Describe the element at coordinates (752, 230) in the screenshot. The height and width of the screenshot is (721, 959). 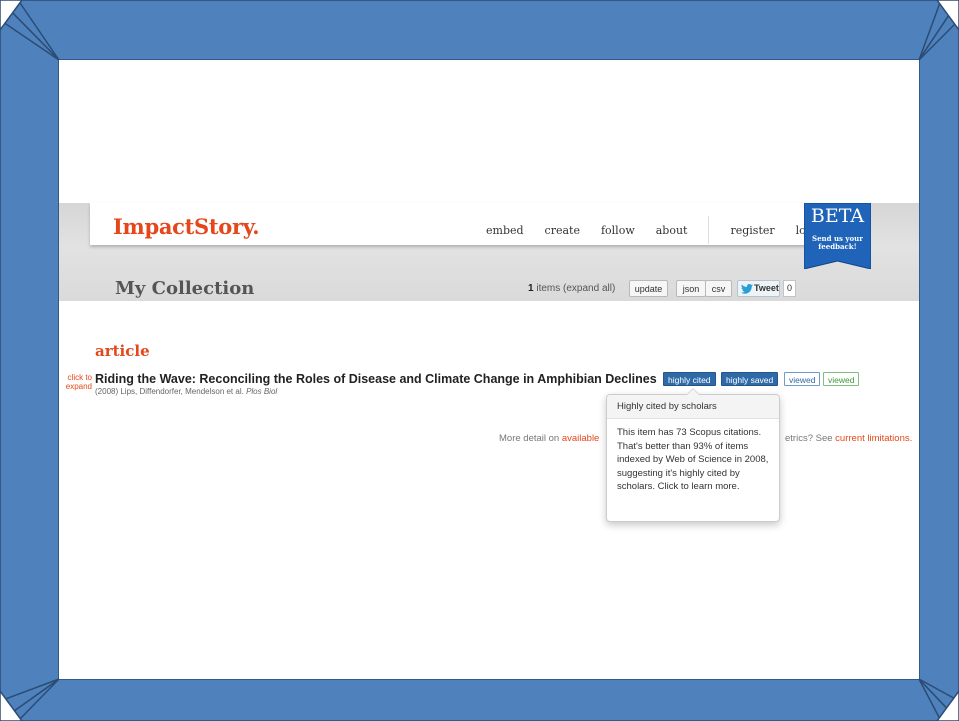
I see `nav-register: register` at that location.